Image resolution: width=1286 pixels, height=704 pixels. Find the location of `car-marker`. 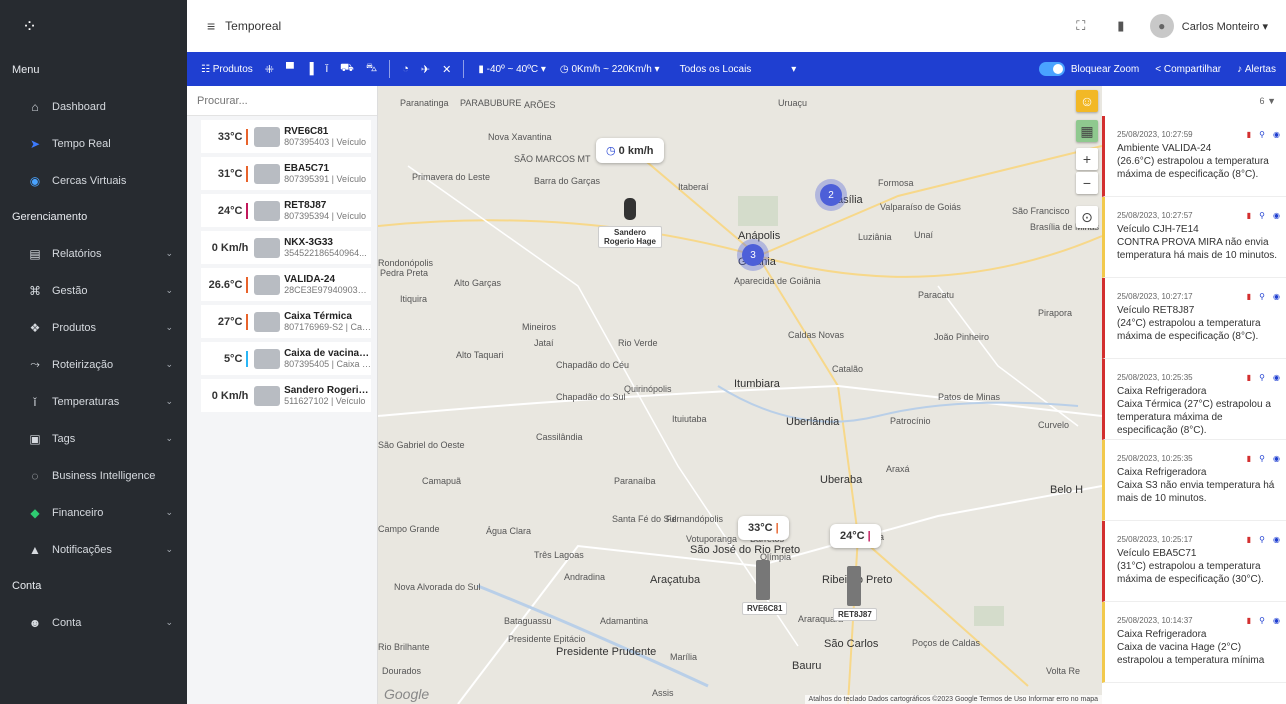

car-marker is located at coordinates (630, 209).